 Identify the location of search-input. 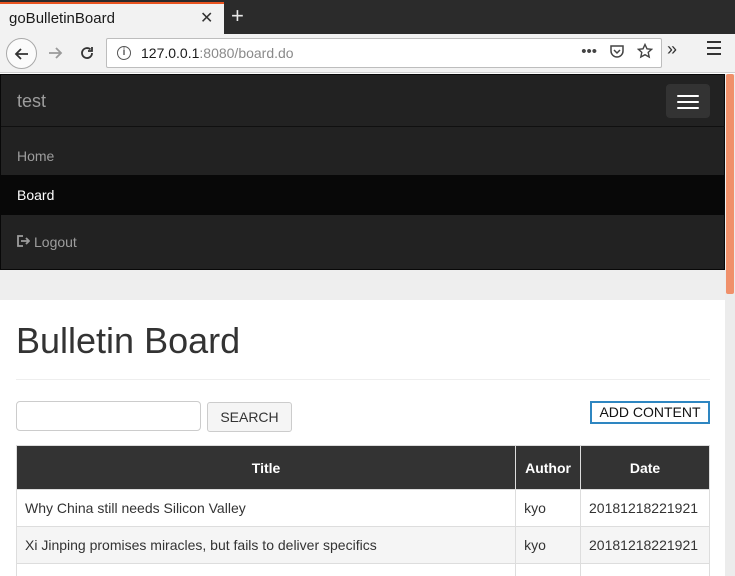
(108, 416).